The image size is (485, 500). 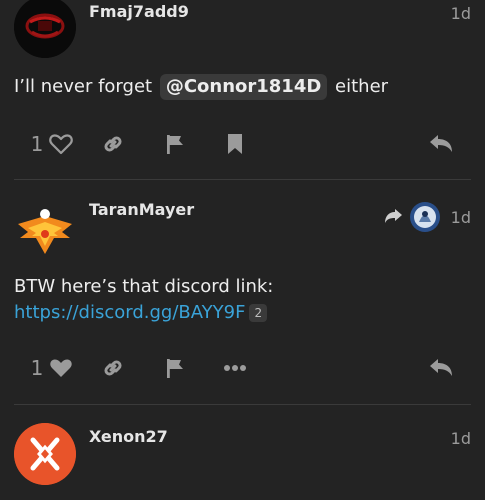 I want to click on username: Fmaj7add9, so click(x=139, y=11).